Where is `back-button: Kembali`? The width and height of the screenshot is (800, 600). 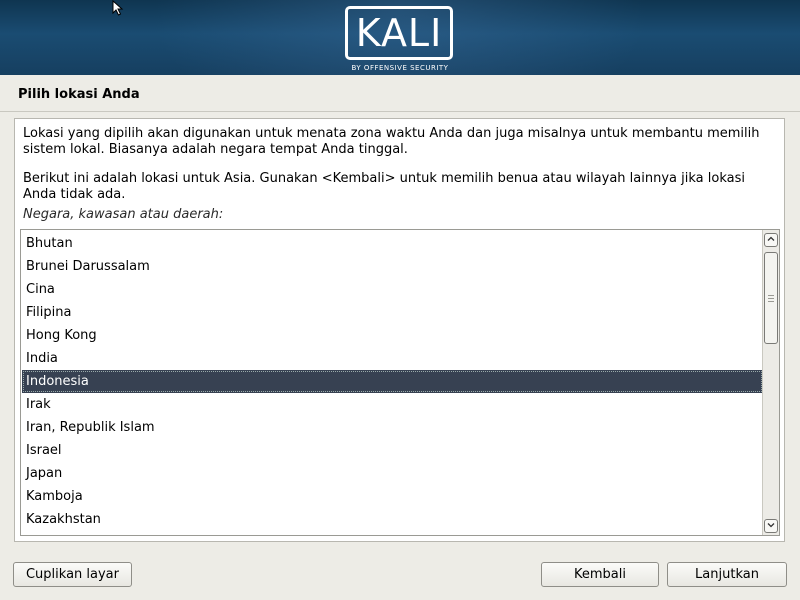
back-button: Kembali is located at coordinates (600, 574).